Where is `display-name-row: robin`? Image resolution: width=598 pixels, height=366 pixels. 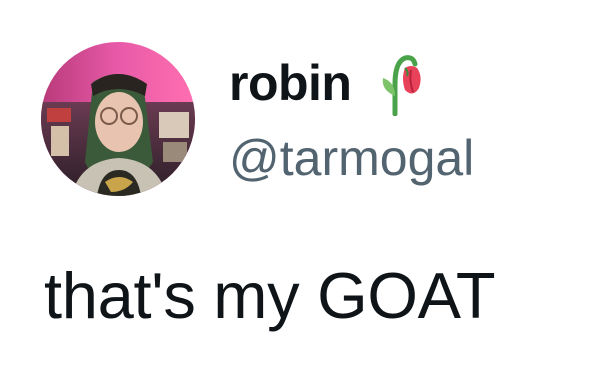 display-name-row: robin is located at coordinates (327, 83).